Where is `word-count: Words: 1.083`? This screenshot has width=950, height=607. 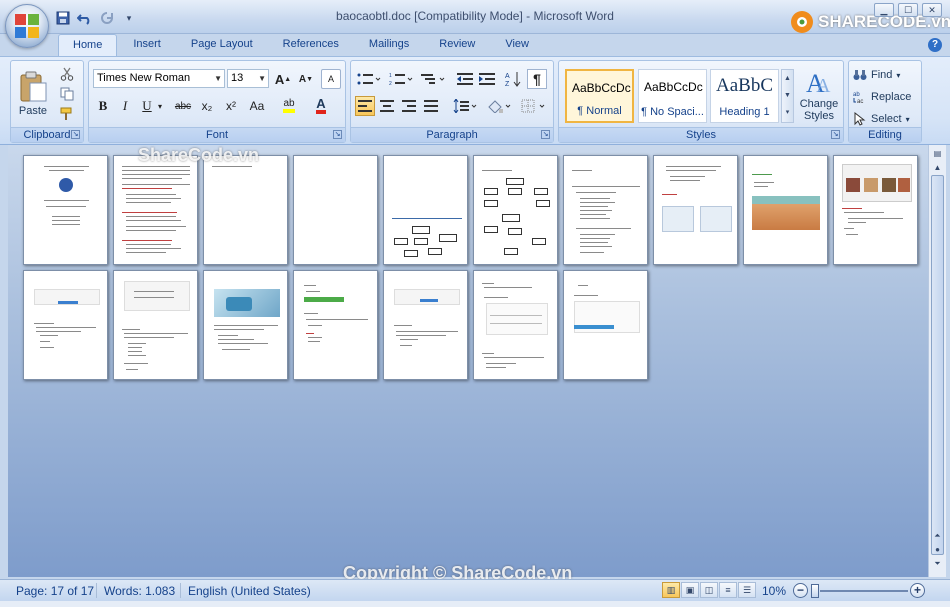
word-count: Words: 1.083 is located at coordinates (139, 591).